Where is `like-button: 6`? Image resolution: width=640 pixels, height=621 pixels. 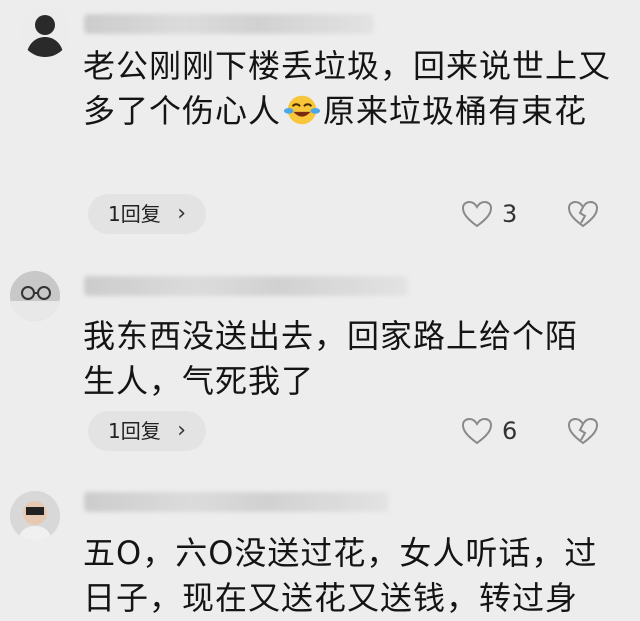 like-button: 6 is located at coordinates (488, 431).